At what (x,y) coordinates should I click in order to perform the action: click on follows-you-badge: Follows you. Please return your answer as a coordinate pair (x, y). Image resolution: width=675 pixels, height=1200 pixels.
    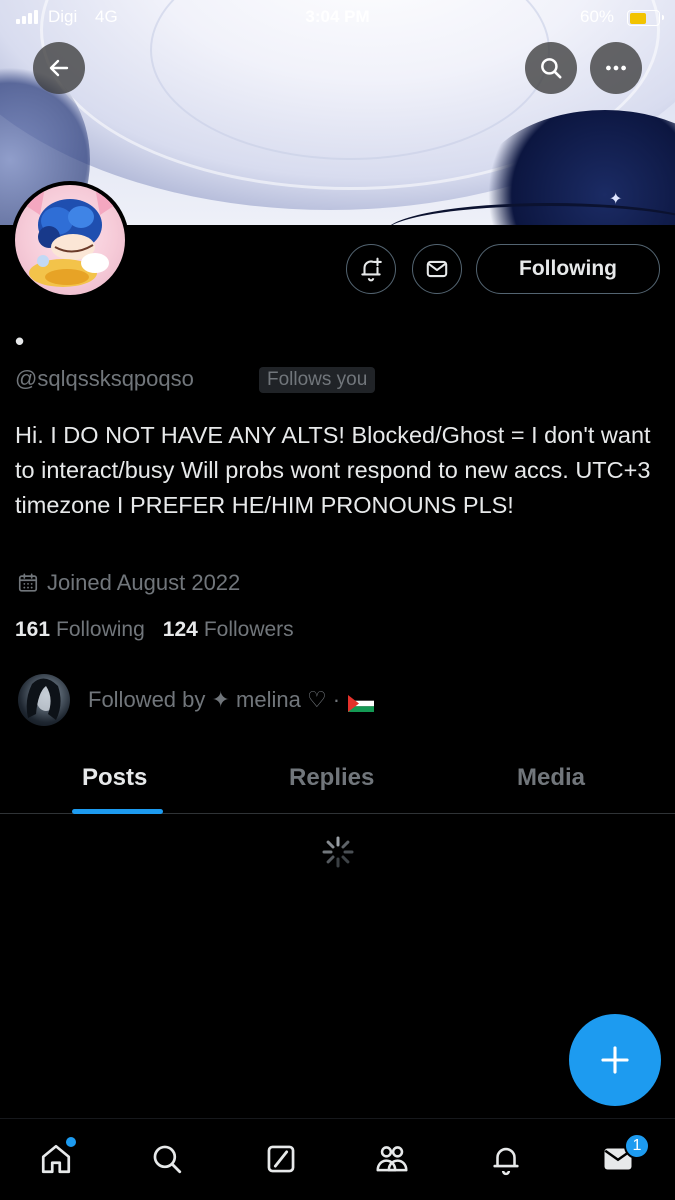
    Looking at the image, I should click on (317, 380).